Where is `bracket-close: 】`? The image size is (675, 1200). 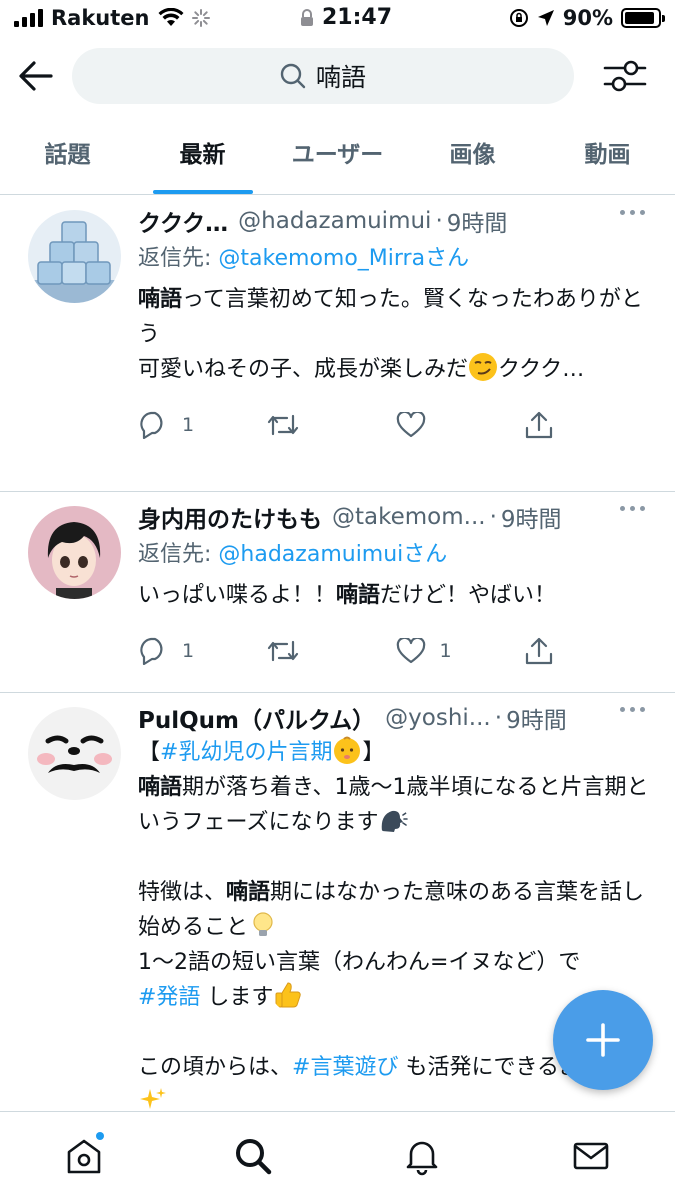 bracket-close: 】 is located at coordinates (373, 752).